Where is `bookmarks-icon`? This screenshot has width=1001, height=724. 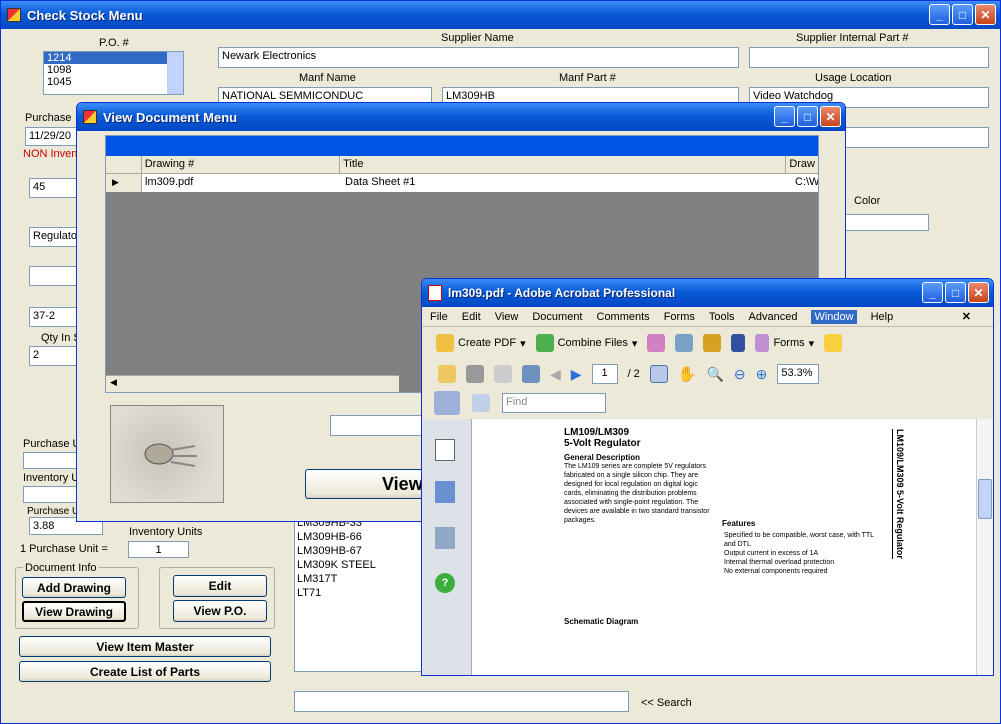 bookmarks-icon is located at coordinates (445, 492).